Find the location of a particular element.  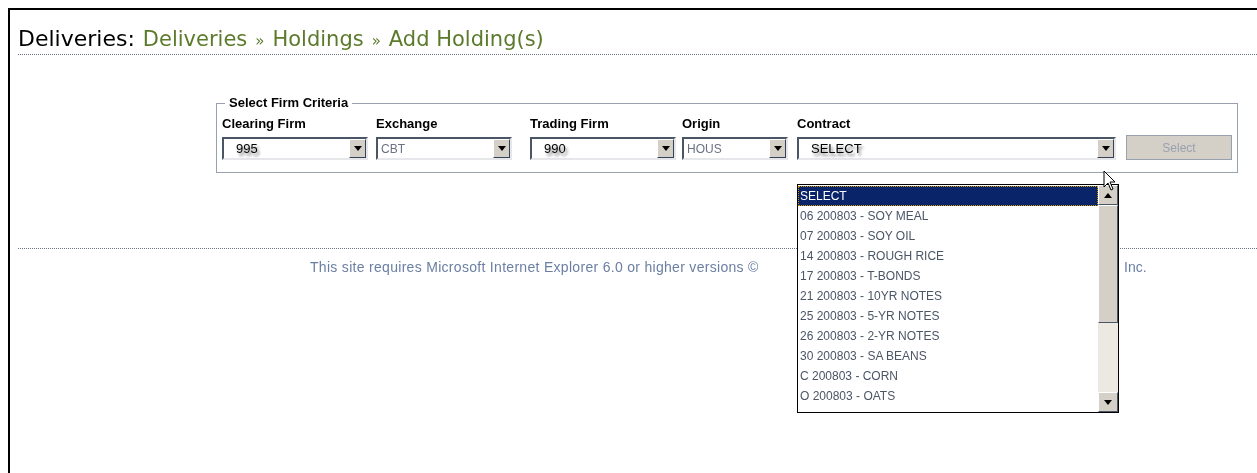

field-label: Contract is located at coordinates (824, 124).